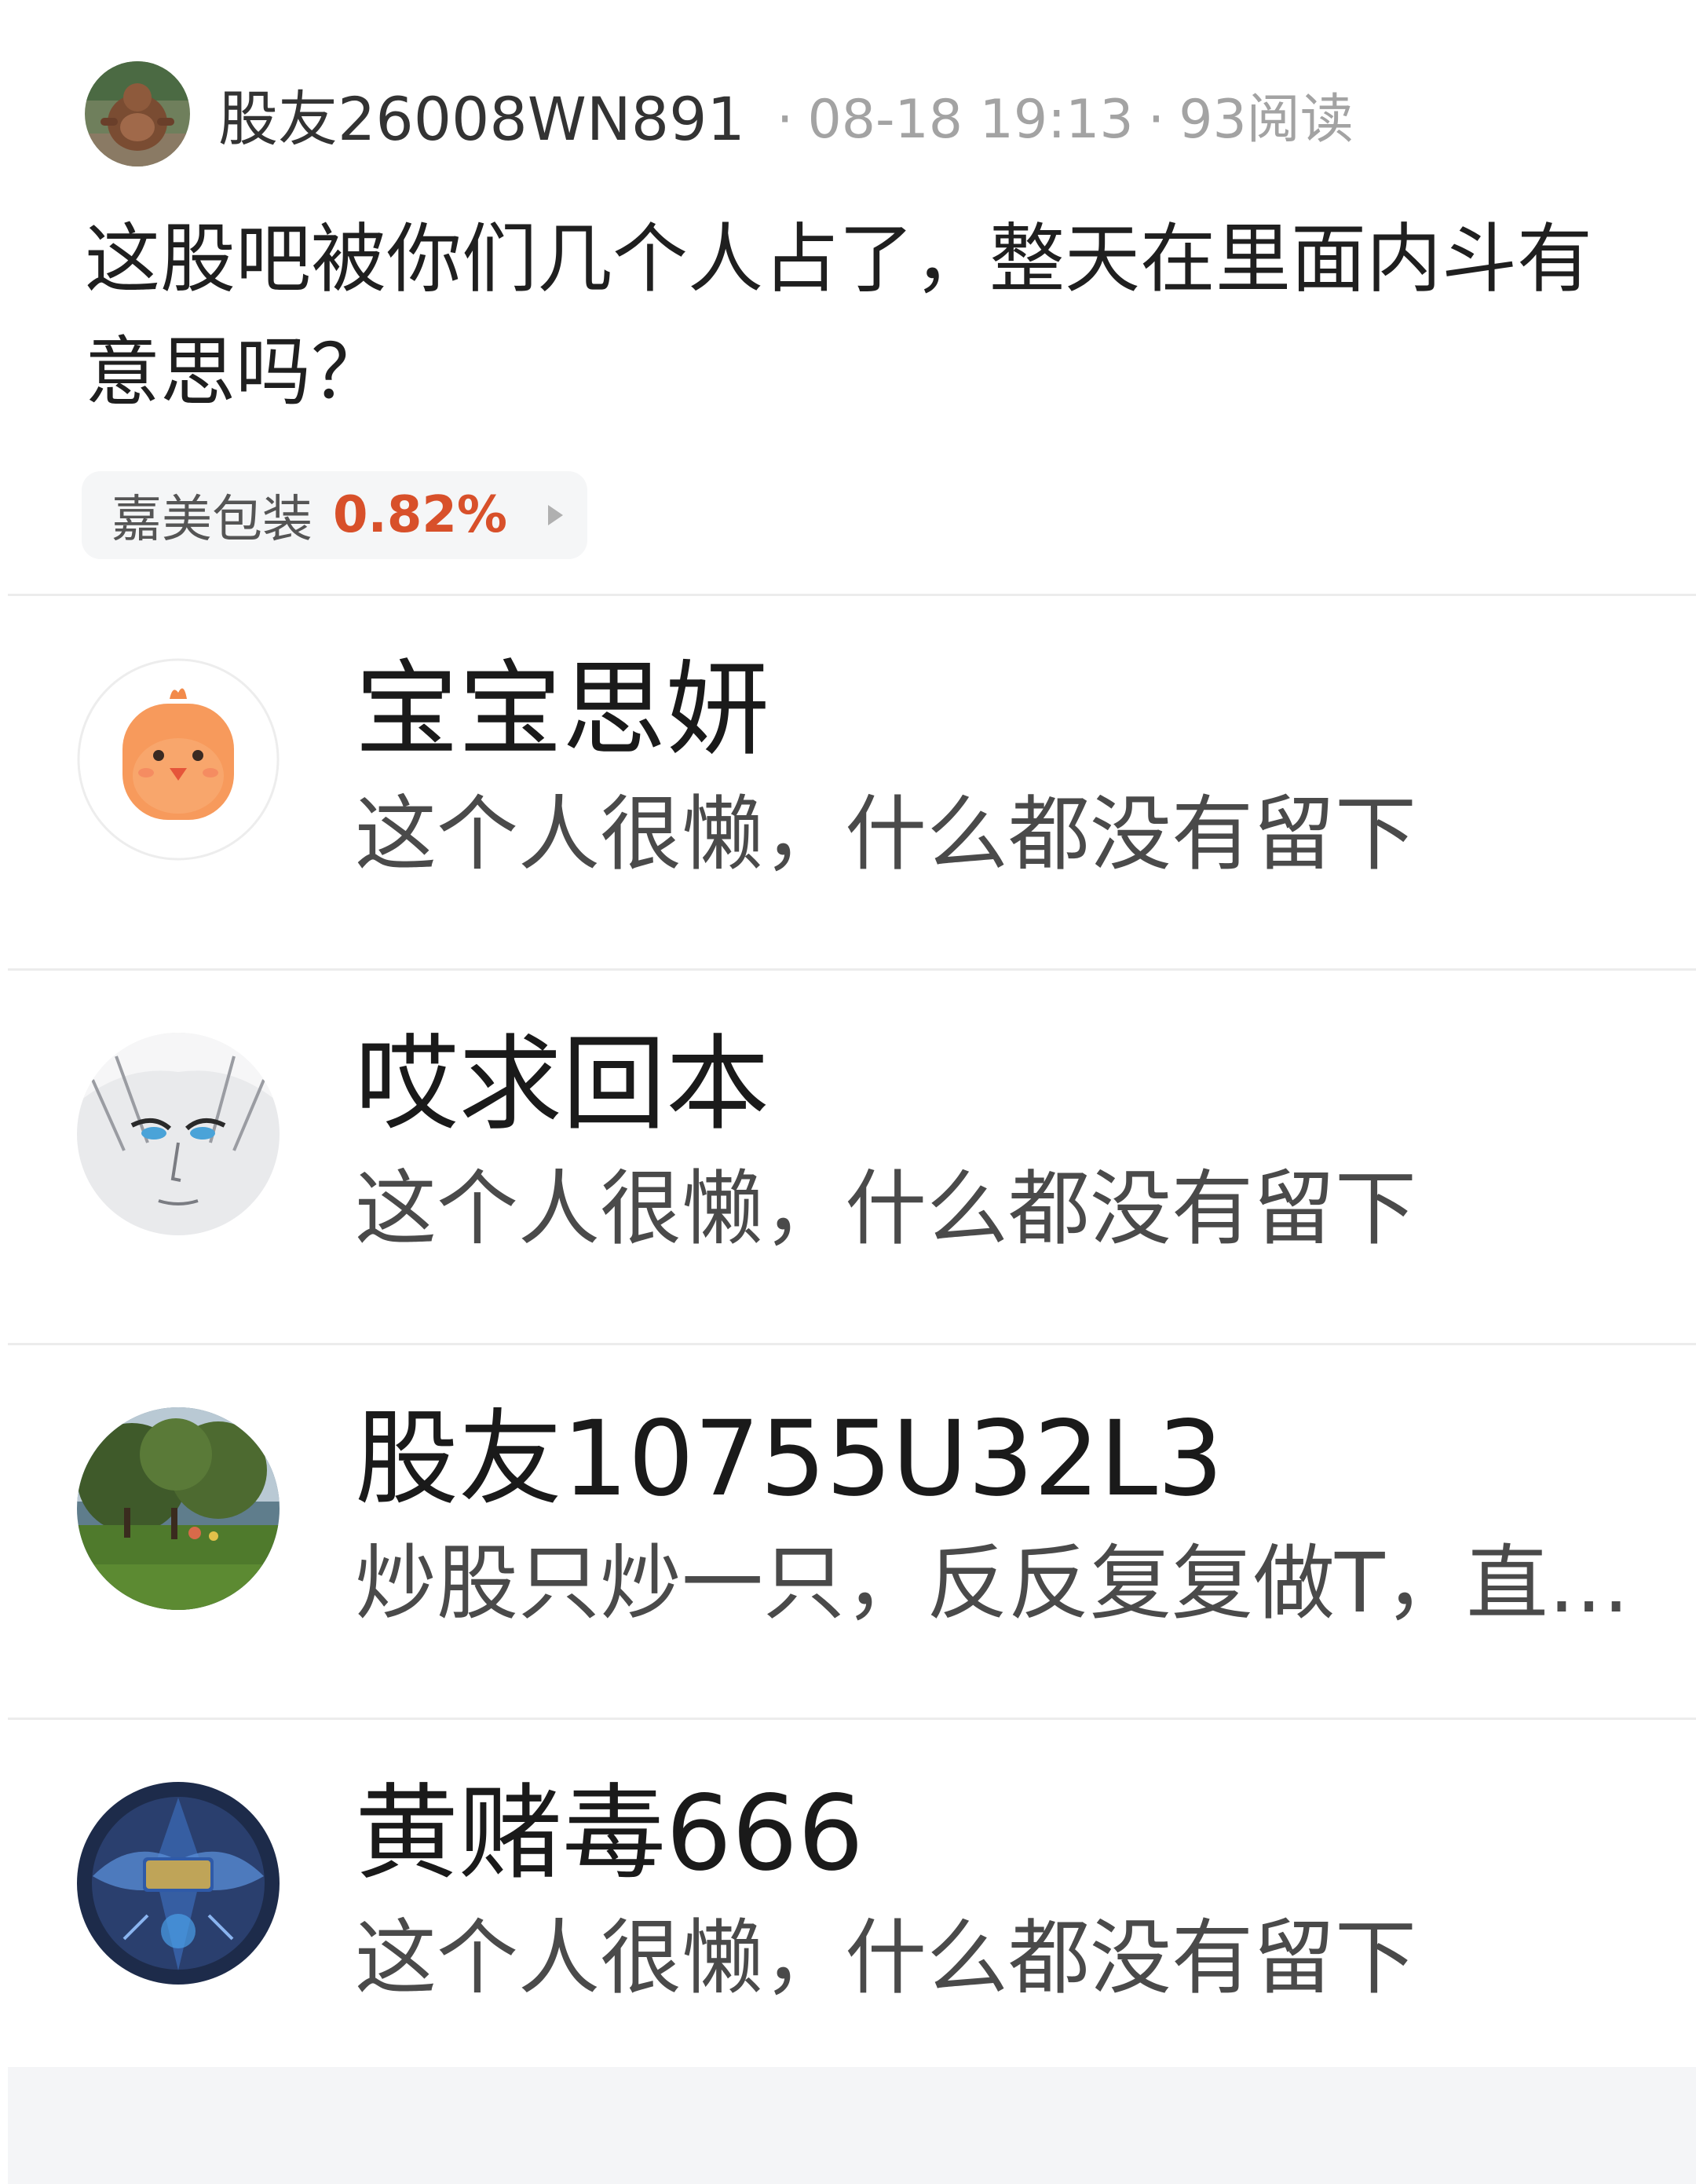 The height and width of the screenshot is (2184, 1696). I want to click on author-name: 股友26008WN891, so click(481, 114).